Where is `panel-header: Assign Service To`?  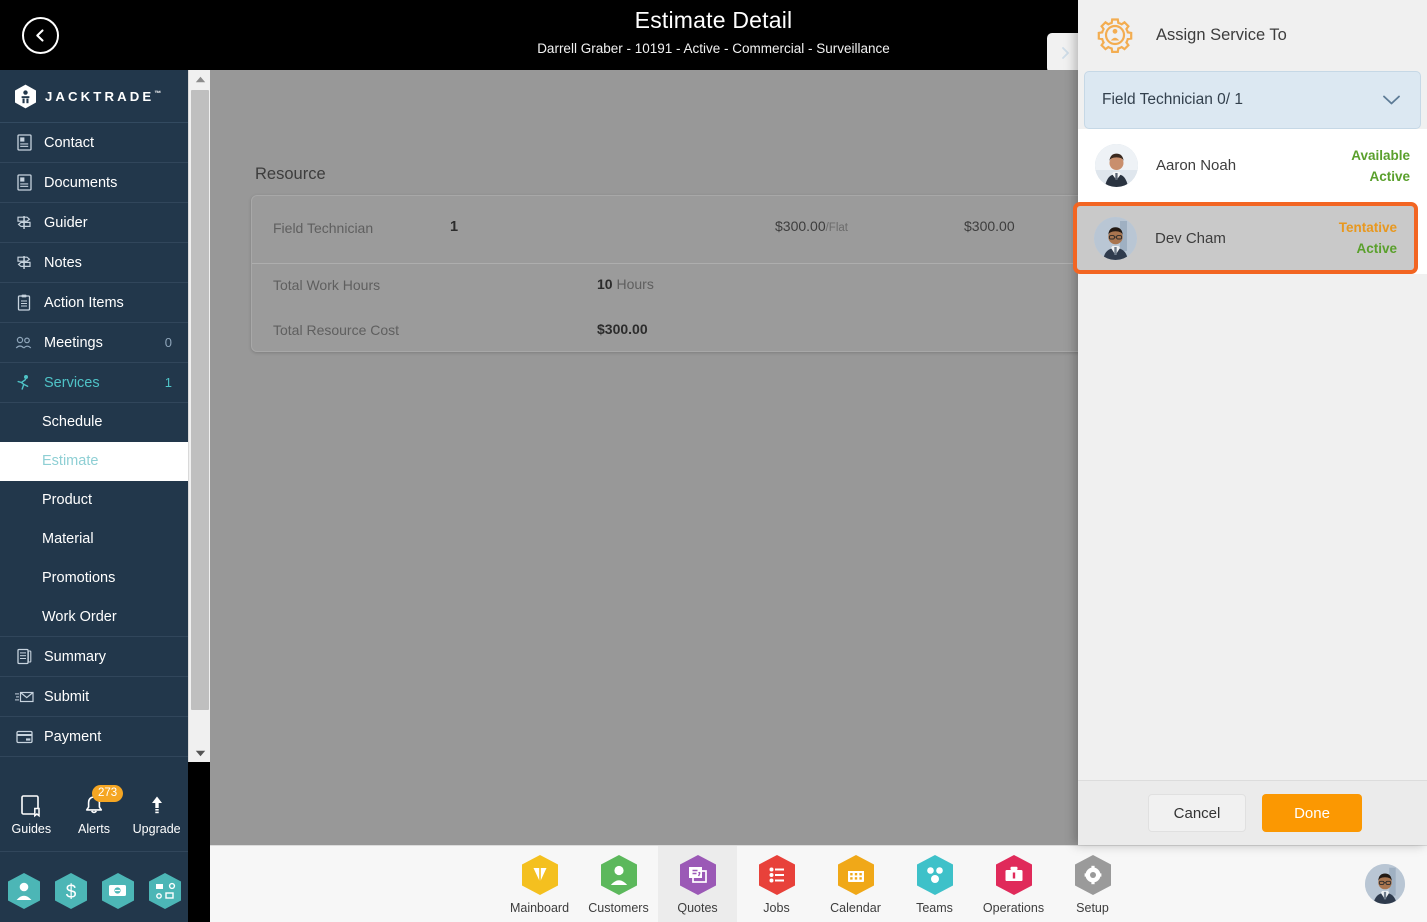
panel-header: Assign Service To is located at coordinates (1252, 35).